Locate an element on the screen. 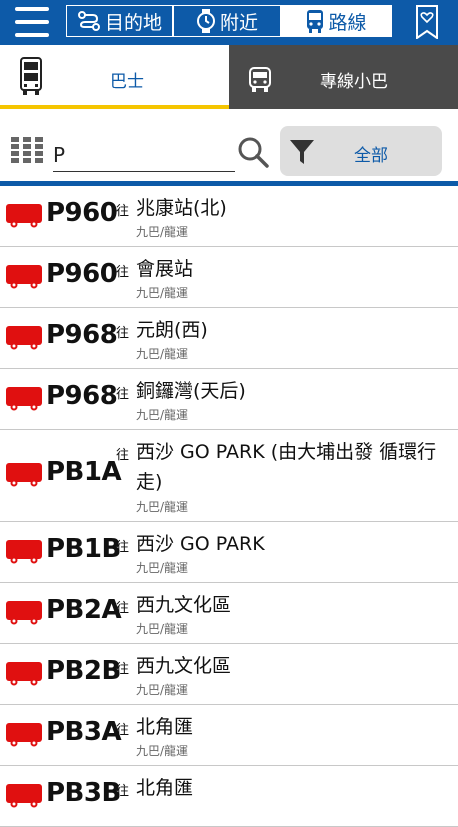 Image resolution: width=458 pixels, height=827 pixels. mode-switcher: 目的地 附近 路線 is located at coordinates (229, 21).